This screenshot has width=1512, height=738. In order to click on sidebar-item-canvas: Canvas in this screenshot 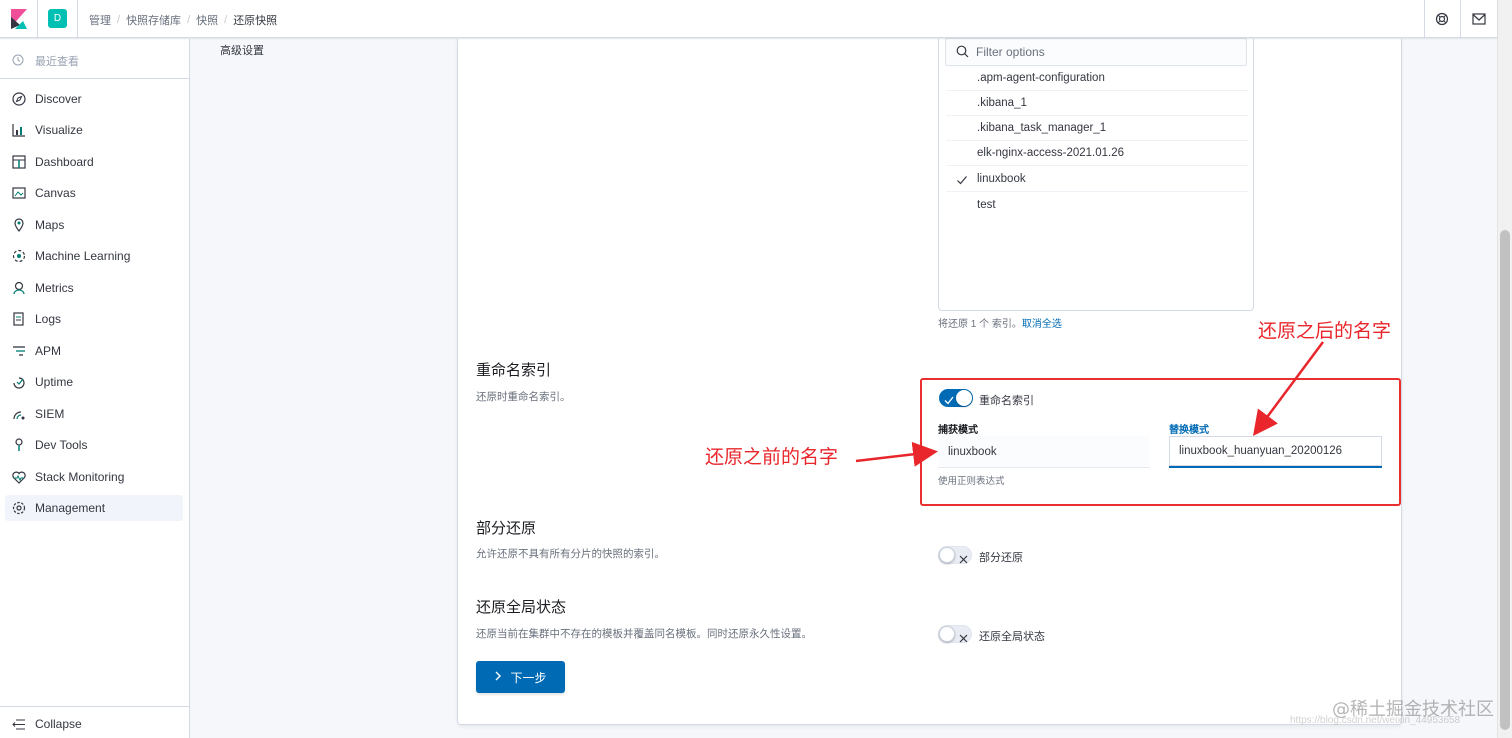, I will do `click(94, 193)`.